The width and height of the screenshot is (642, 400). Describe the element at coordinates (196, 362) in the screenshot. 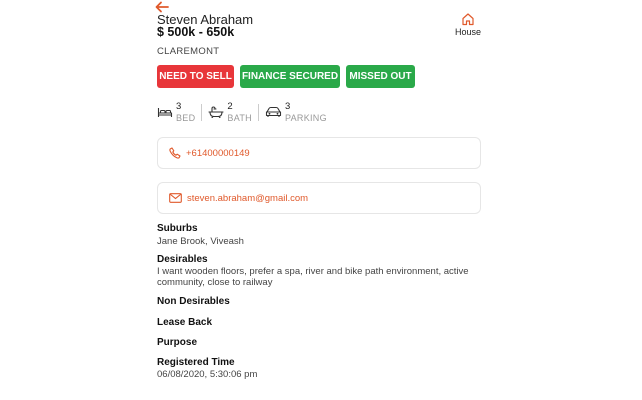

I see `registered-time-heading: Registered Time` at that location.